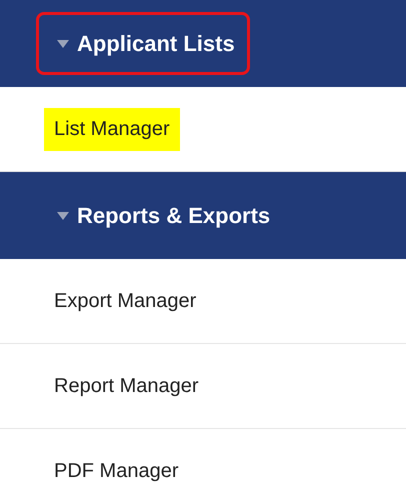 The image size is (406, 489). Describe the element at coordinates (161, 215) in the screenshot. I see `section-toggle: Reports & Exports` at that location.